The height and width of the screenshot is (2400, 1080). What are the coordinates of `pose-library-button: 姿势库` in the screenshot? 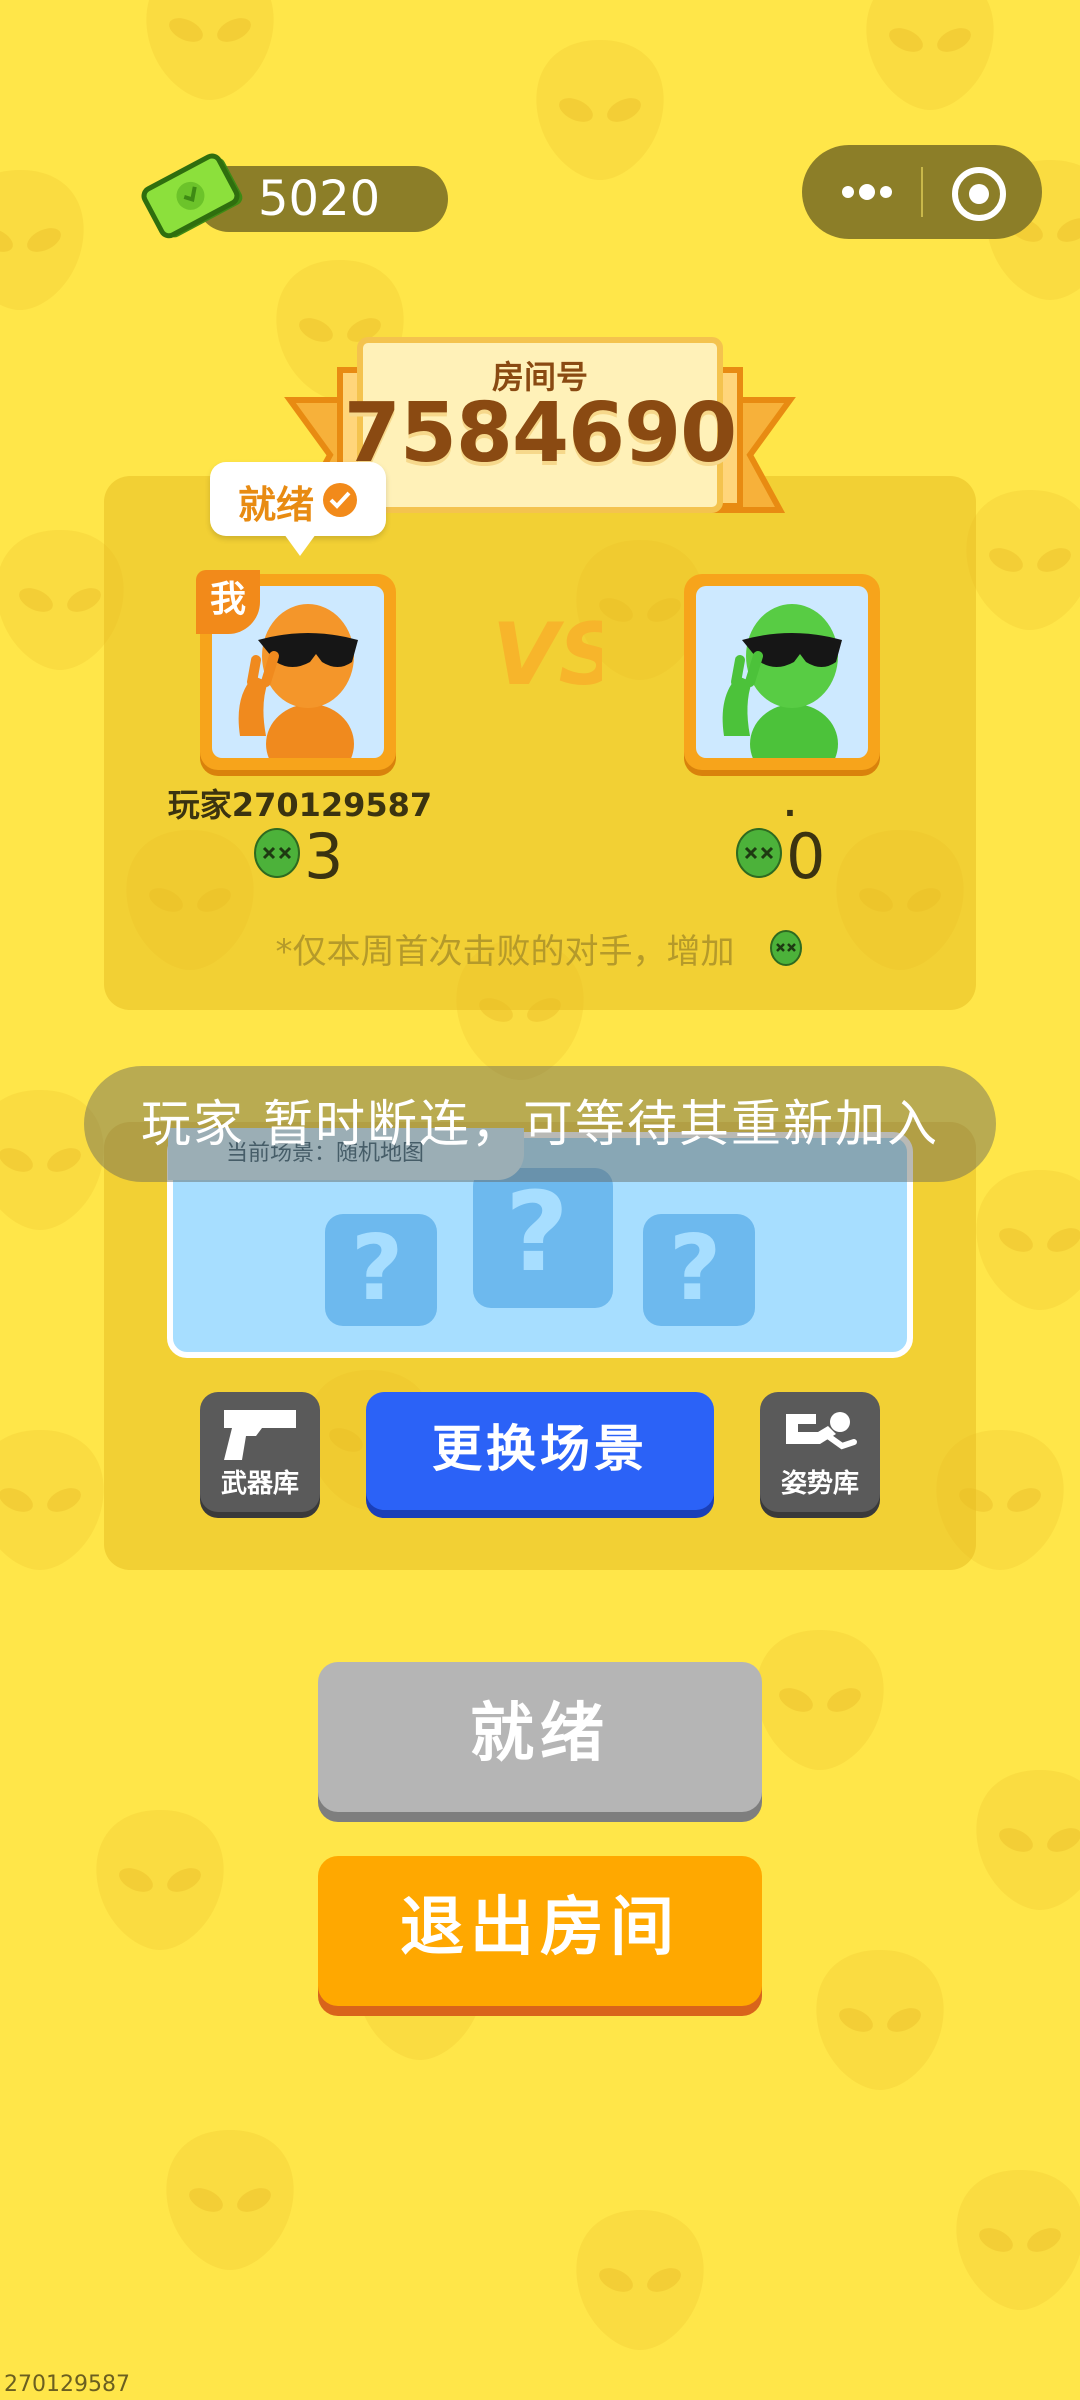 It's located at (820, 1452).